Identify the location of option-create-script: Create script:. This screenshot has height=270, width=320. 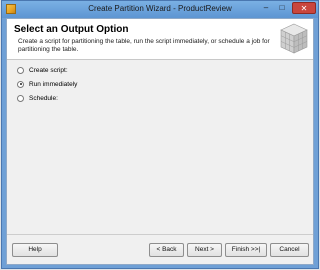
(47, 70).